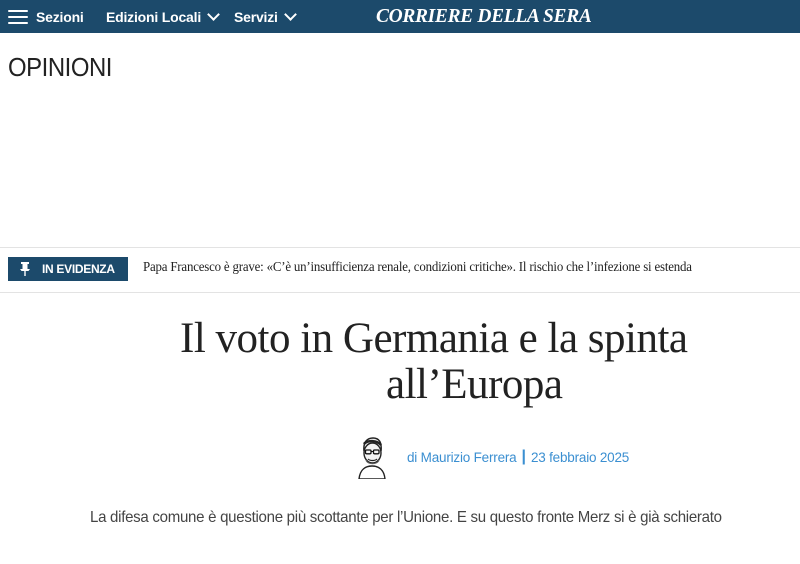  I want to click on headline-line-1: Il voto in Germania e la spinta, so click(434, 338).